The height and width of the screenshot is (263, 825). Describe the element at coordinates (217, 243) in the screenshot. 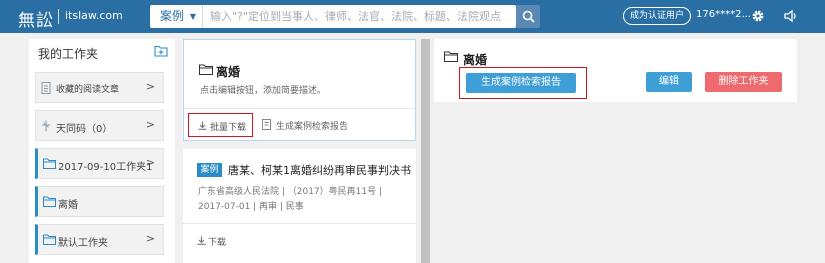

I see `download-label: 下载` at that location.